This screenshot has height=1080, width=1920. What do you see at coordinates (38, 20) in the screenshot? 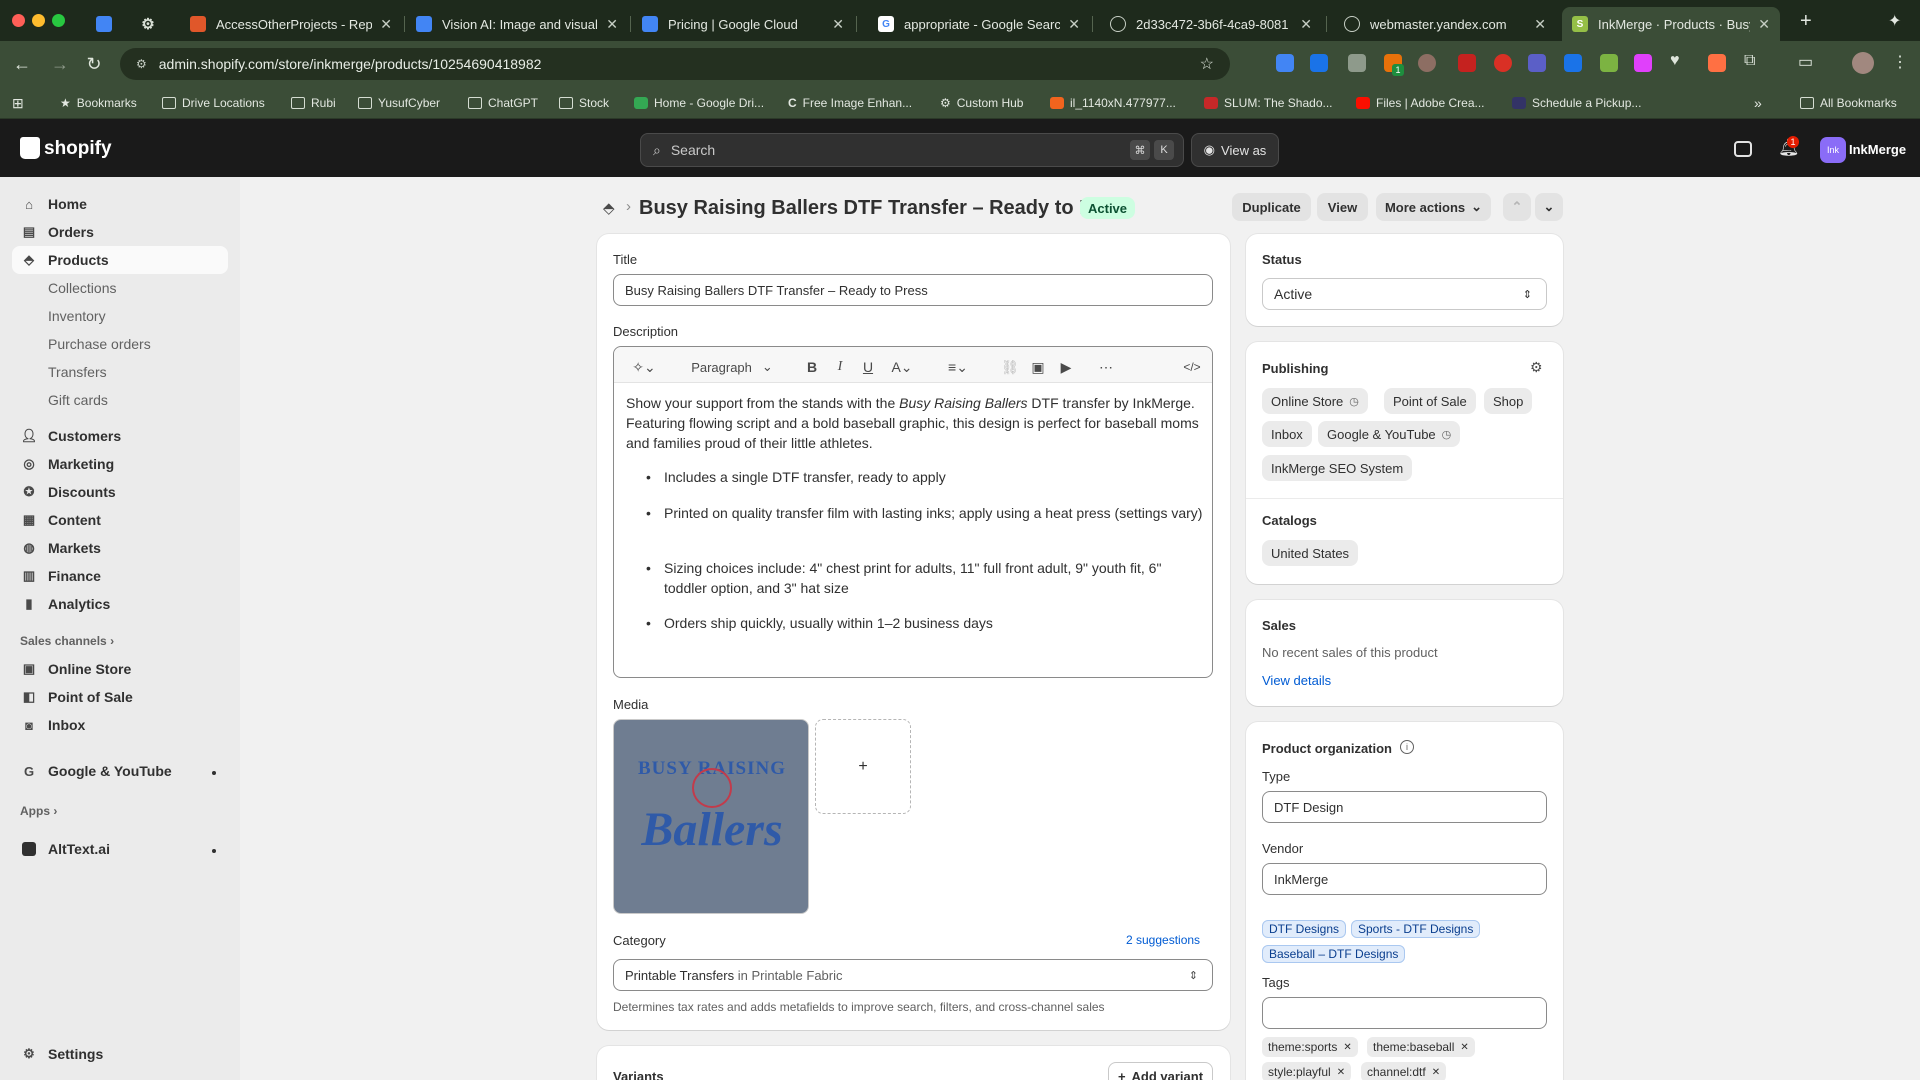
I see `minimize-window-button` at bounding box center [38, 20].